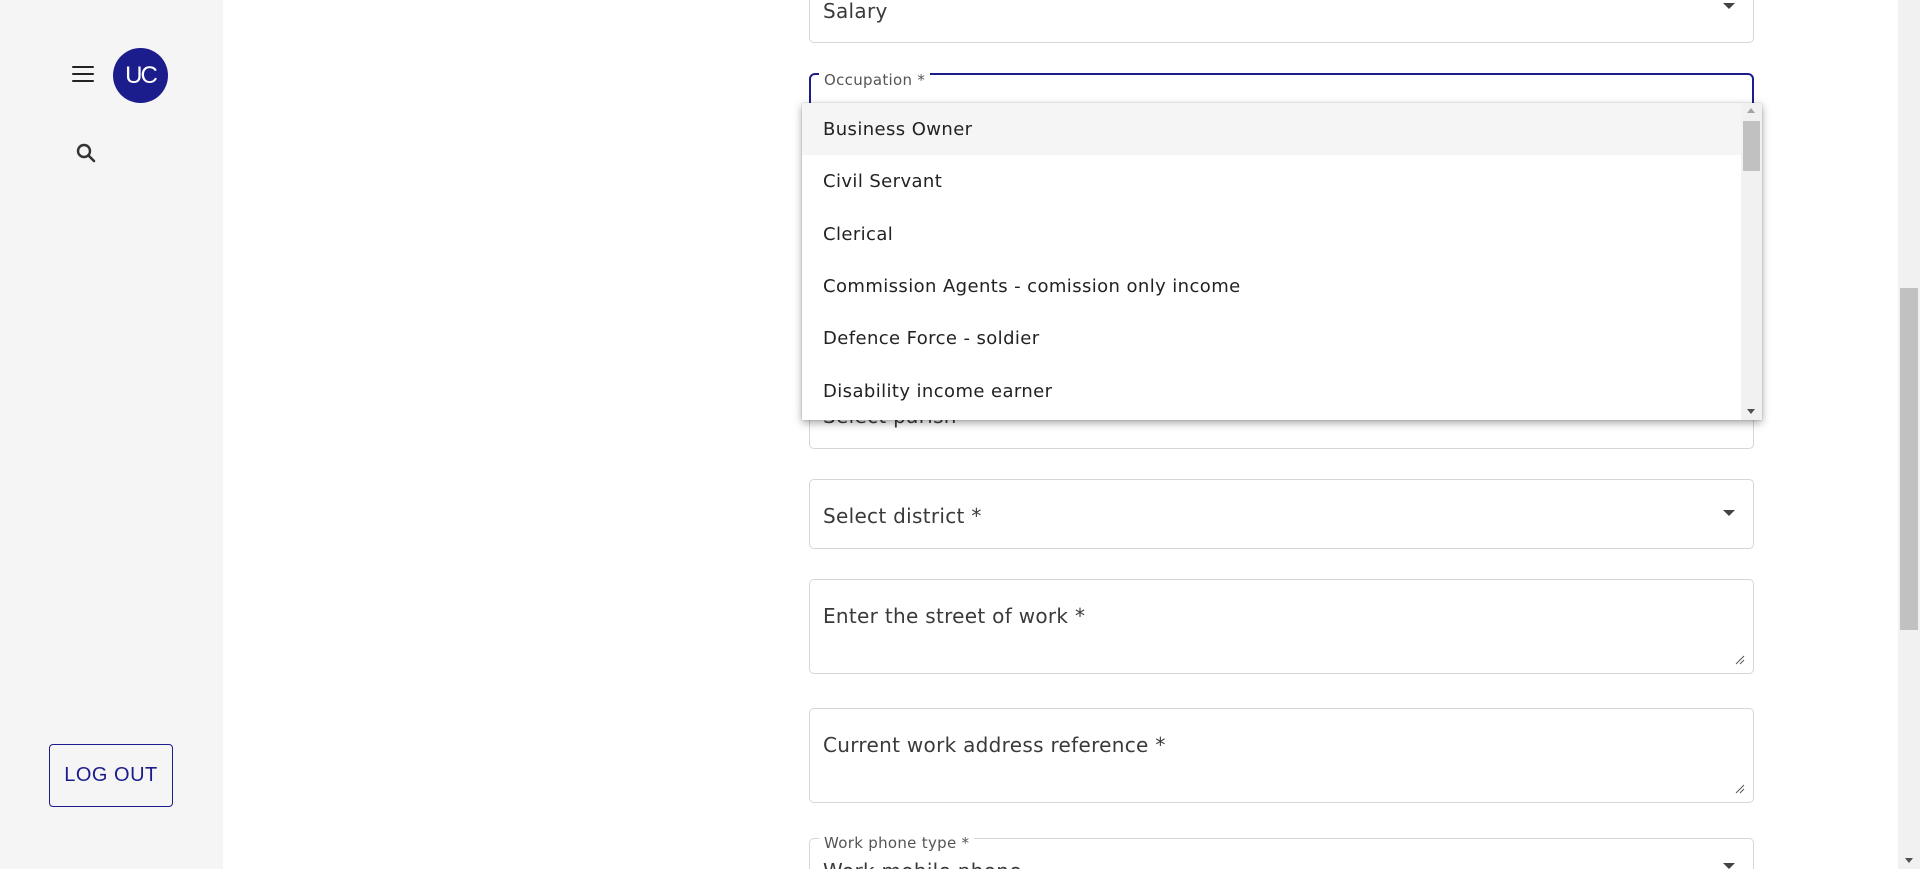 The height and width of the screenshot is (869, 1920). What do you see at coordinates (111, 775) in the screenshot?
I see `logout-button: LOG OUT` at bounding box center [111, 775].